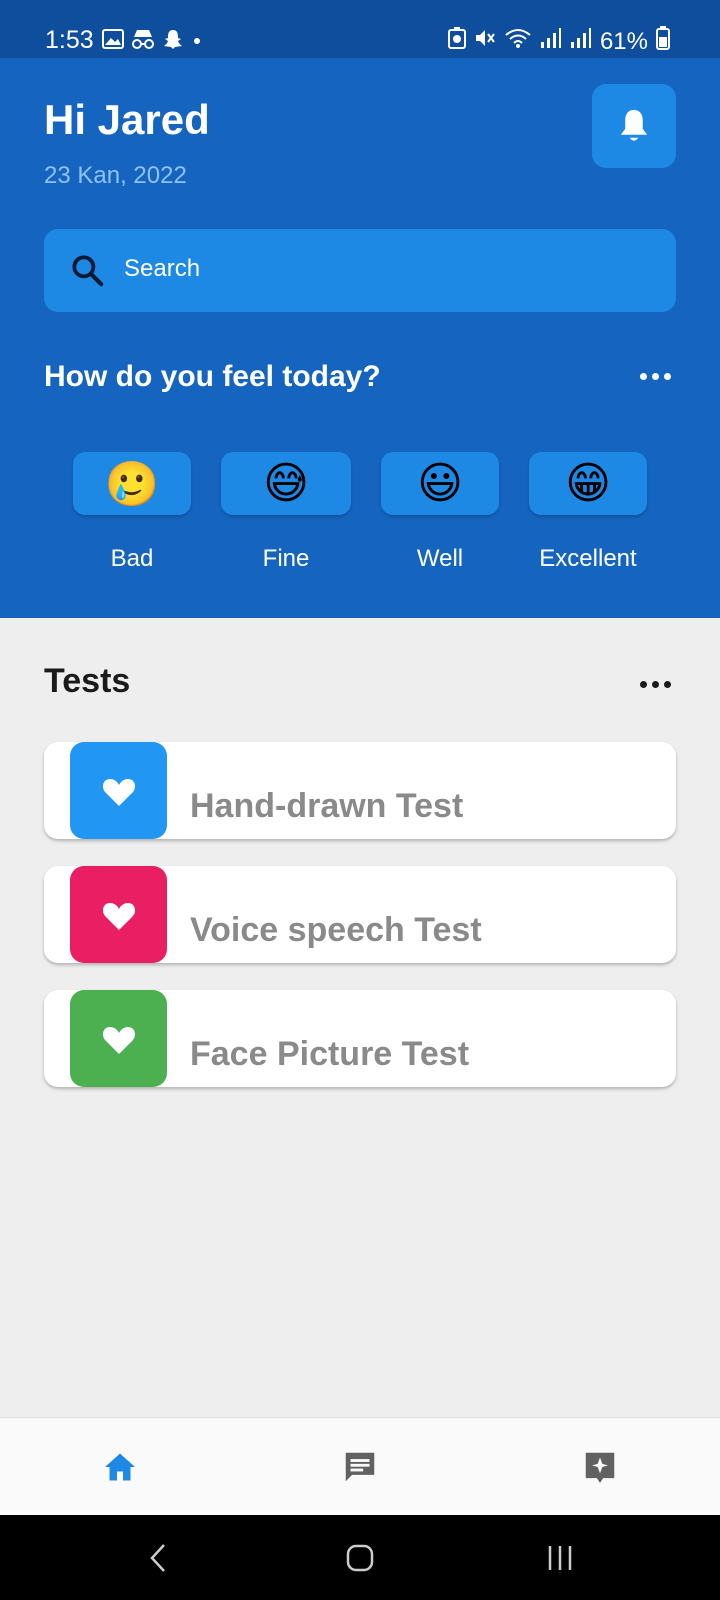 The height and width of the screenshot is (1600, 720). Describe the element at coordinates (212, 376) in the screenshot. I see `feel-title: How do you feel today?` at that location.